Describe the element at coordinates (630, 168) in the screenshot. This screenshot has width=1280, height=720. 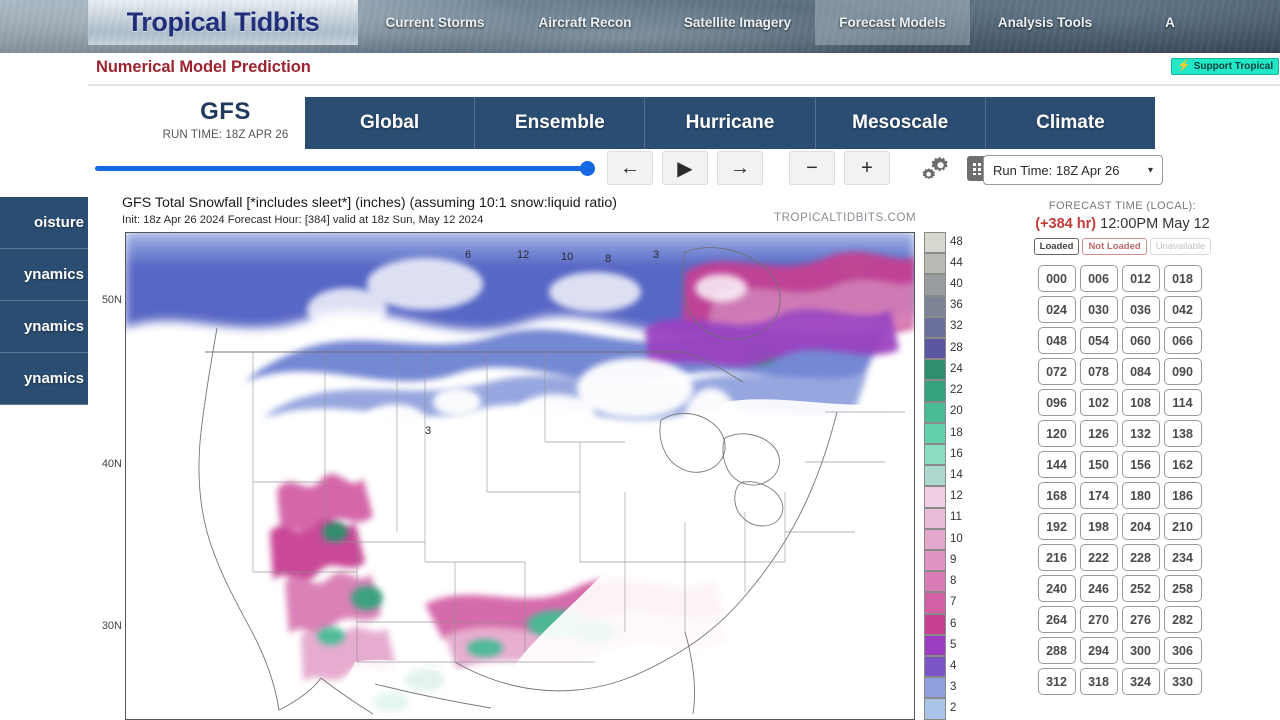
I see `previous-frame-button: ←` at that location.